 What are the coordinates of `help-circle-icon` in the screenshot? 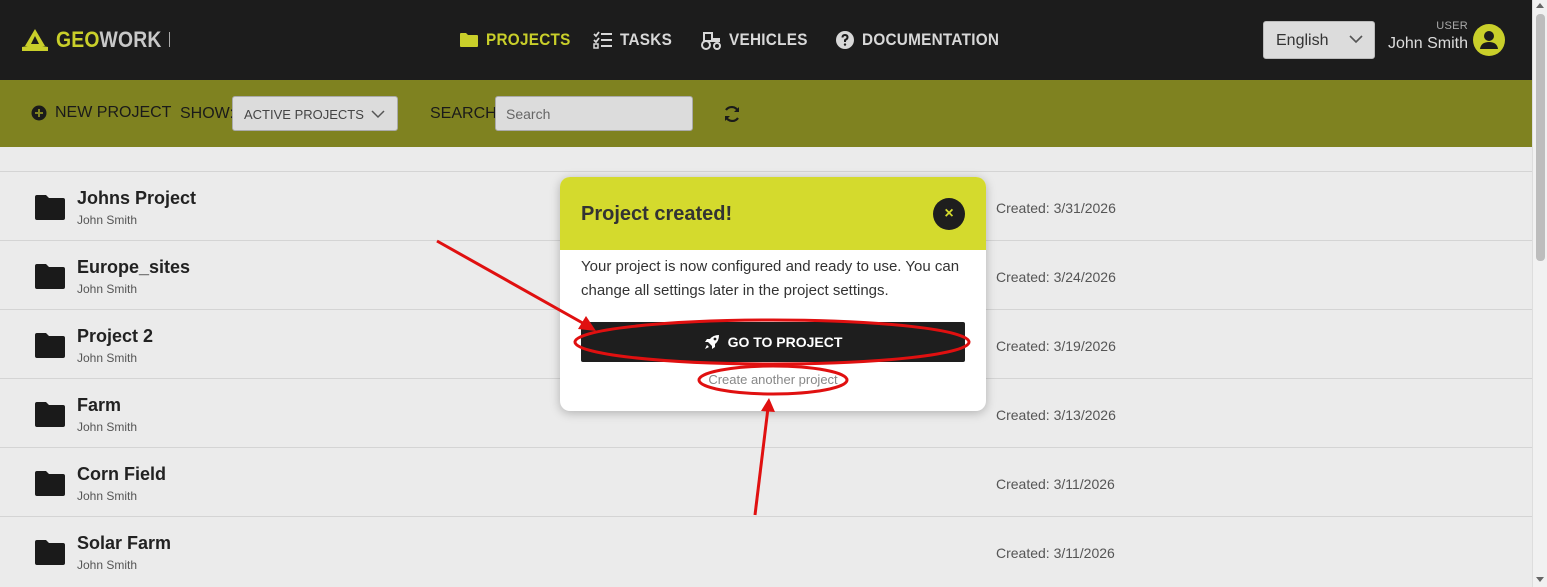 It's located at (845, 40).